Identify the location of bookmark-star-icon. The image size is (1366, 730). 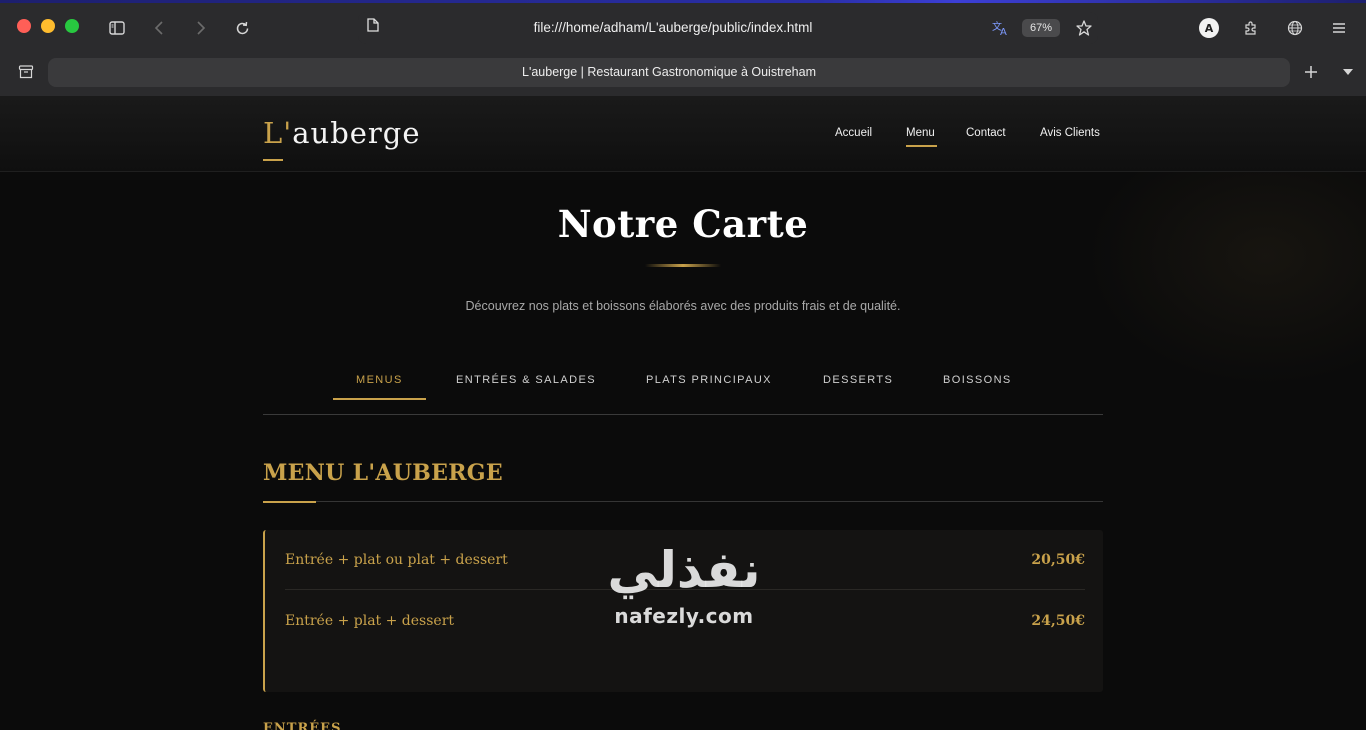
(1084, 28).